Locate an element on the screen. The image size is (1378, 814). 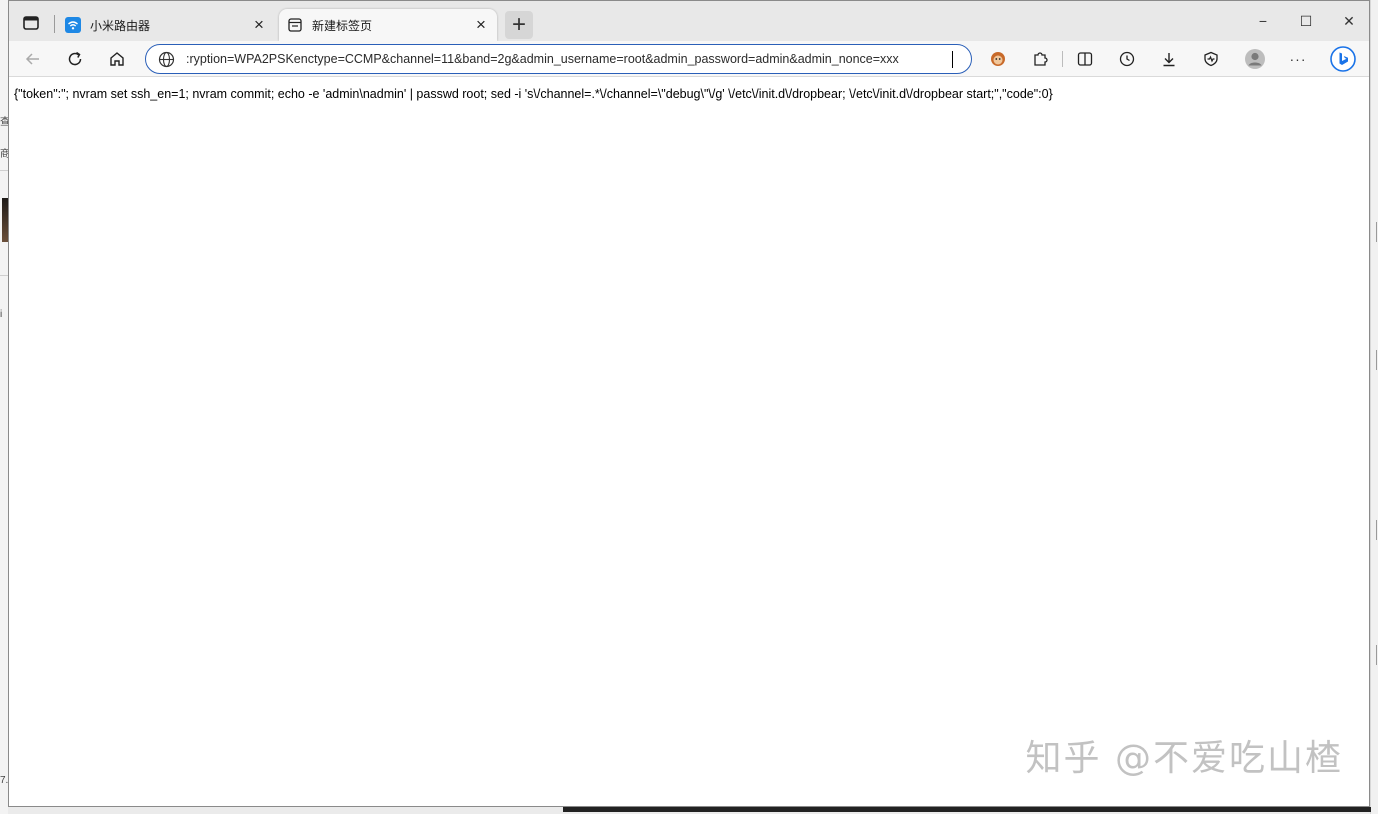
heartbeat-shield-icon is located at coordinates (1211, 59).